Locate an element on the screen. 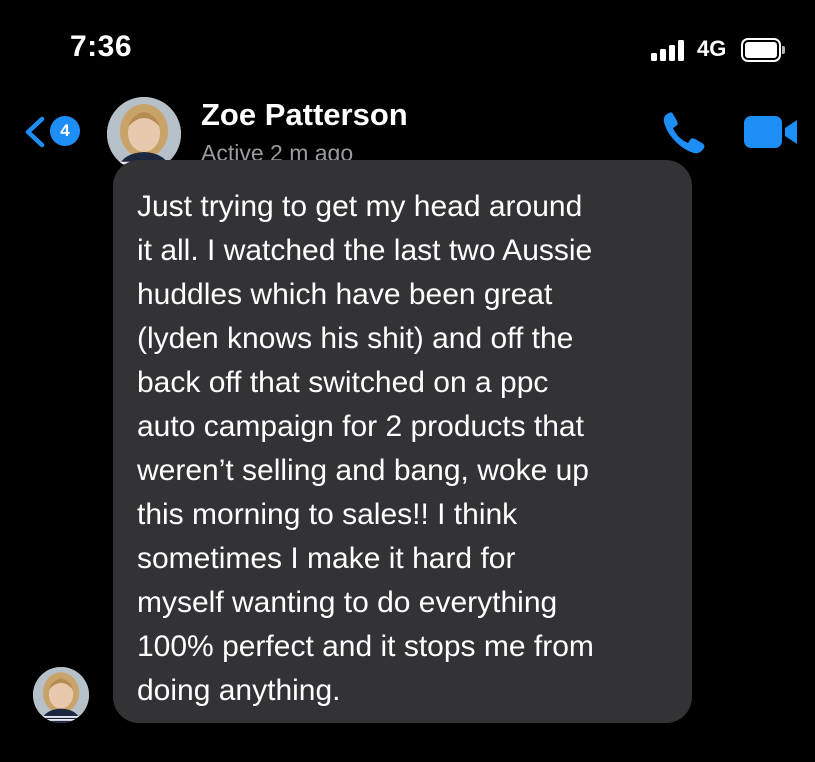 This screenshot has width=815, height=762. phone-icon is located at coordinates (684, 133).